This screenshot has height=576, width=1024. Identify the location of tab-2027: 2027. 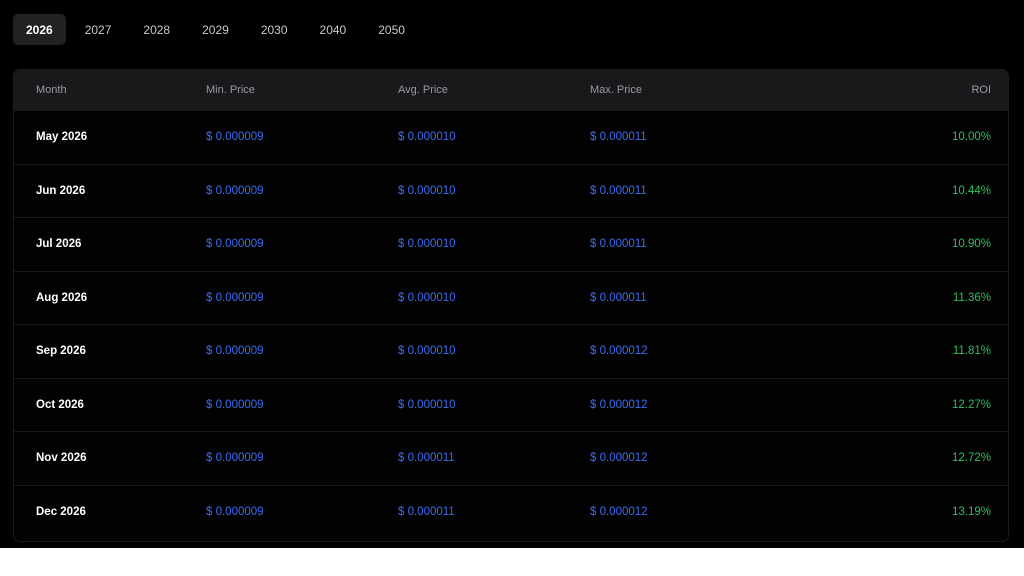
(98, 29).